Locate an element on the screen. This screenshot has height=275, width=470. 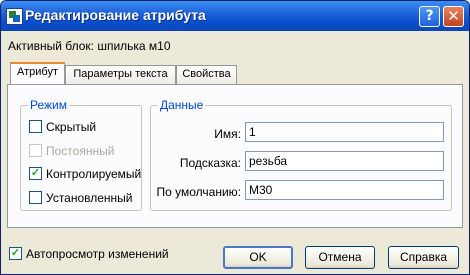
help-button: Справка is located at coordinates (423, 257).